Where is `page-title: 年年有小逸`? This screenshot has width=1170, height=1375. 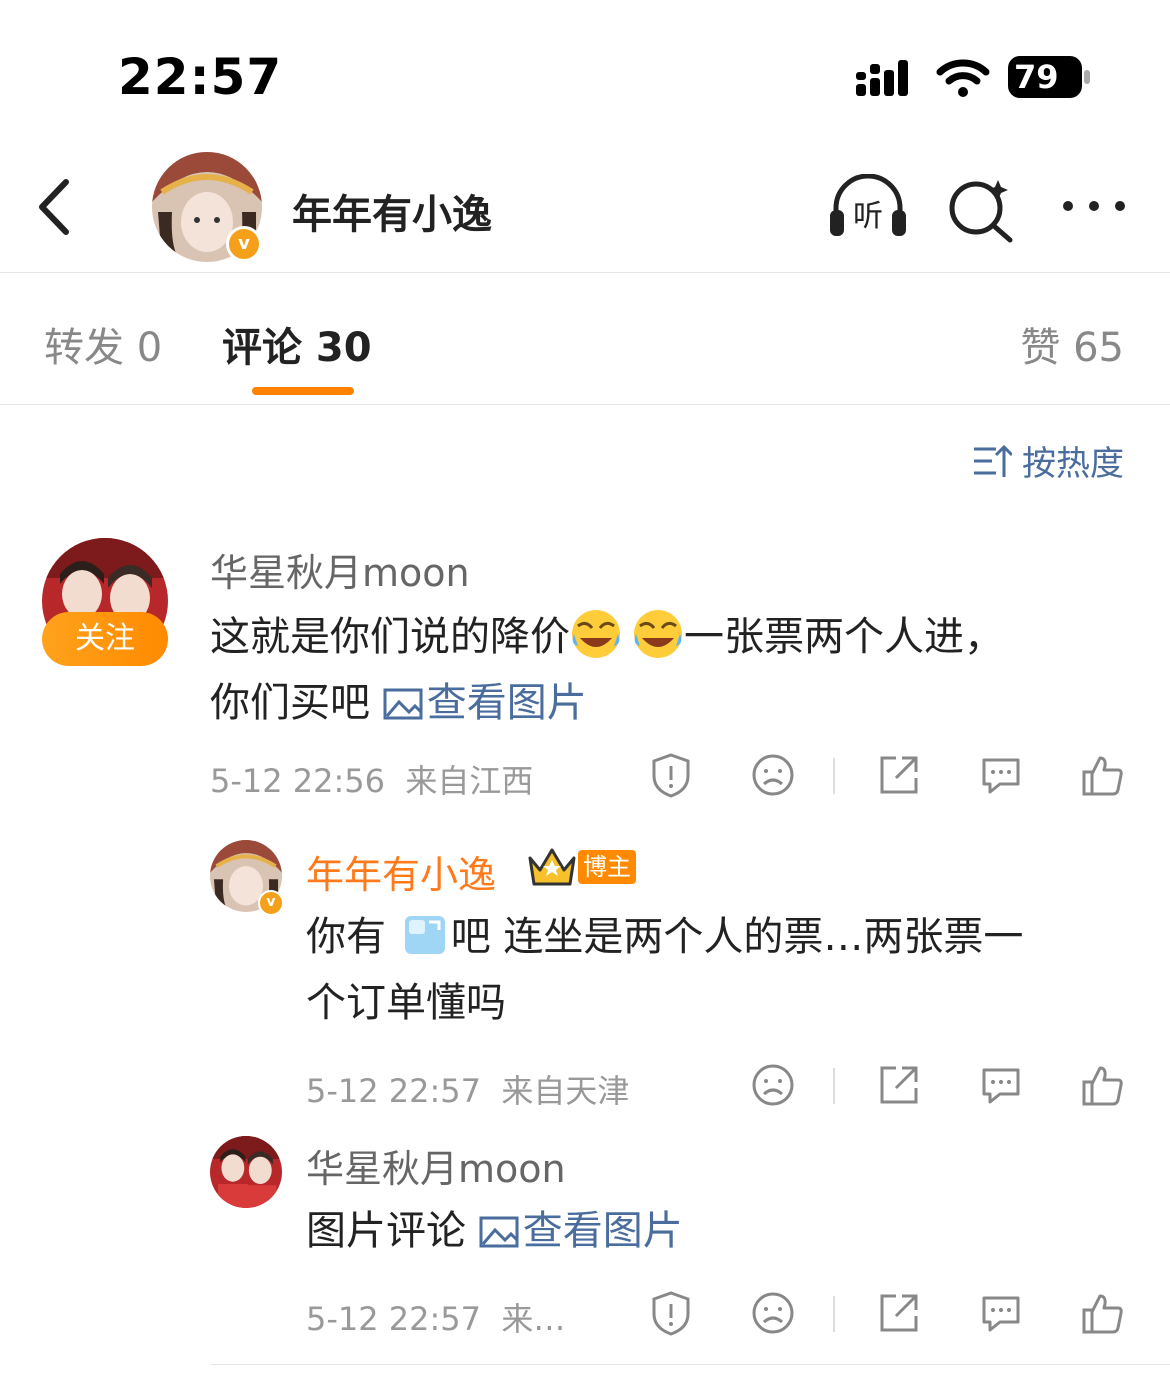 page-title: 年年有小逸 is located at coordinates (392, 215).